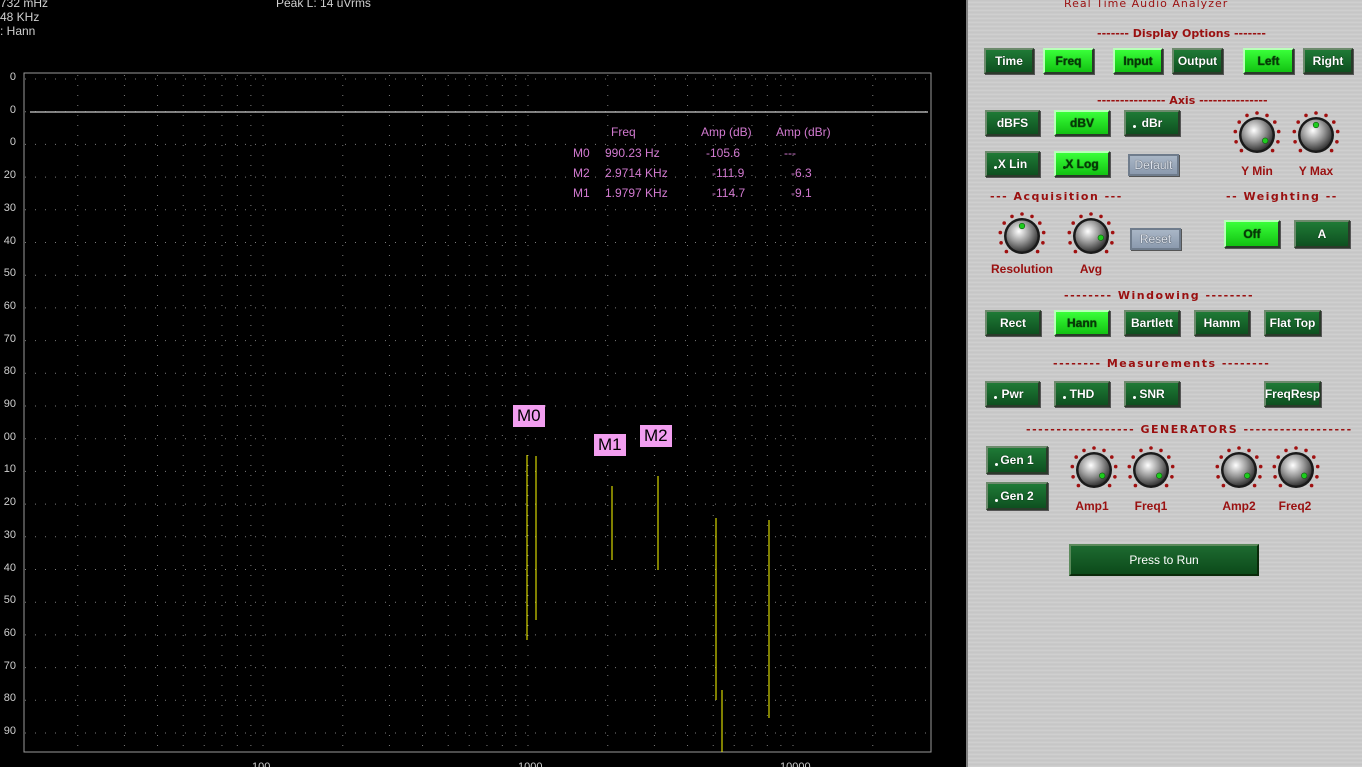 The height and width of the screenshot is (767, 1362). What do you see at coordinates (1082, 164) in the screenshot?
I see `xlog-button: X Log` at bounding box center [1082, 164].